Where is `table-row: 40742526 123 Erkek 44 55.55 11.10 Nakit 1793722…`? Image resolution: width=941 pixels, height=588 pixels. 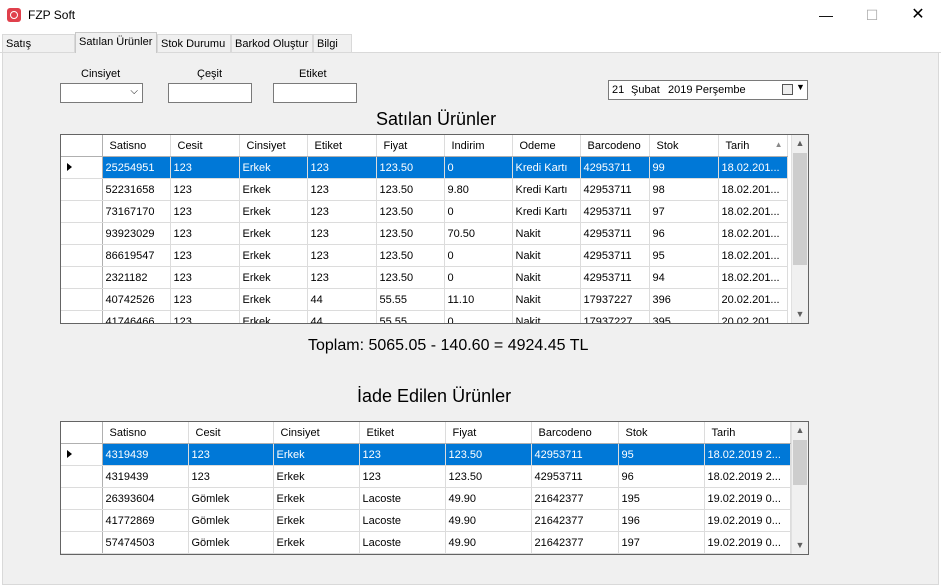
table-row: 40742526 123 Erkek 44 55.55 11.10 Nakit 1793722… is located at coordinates (424, 299).